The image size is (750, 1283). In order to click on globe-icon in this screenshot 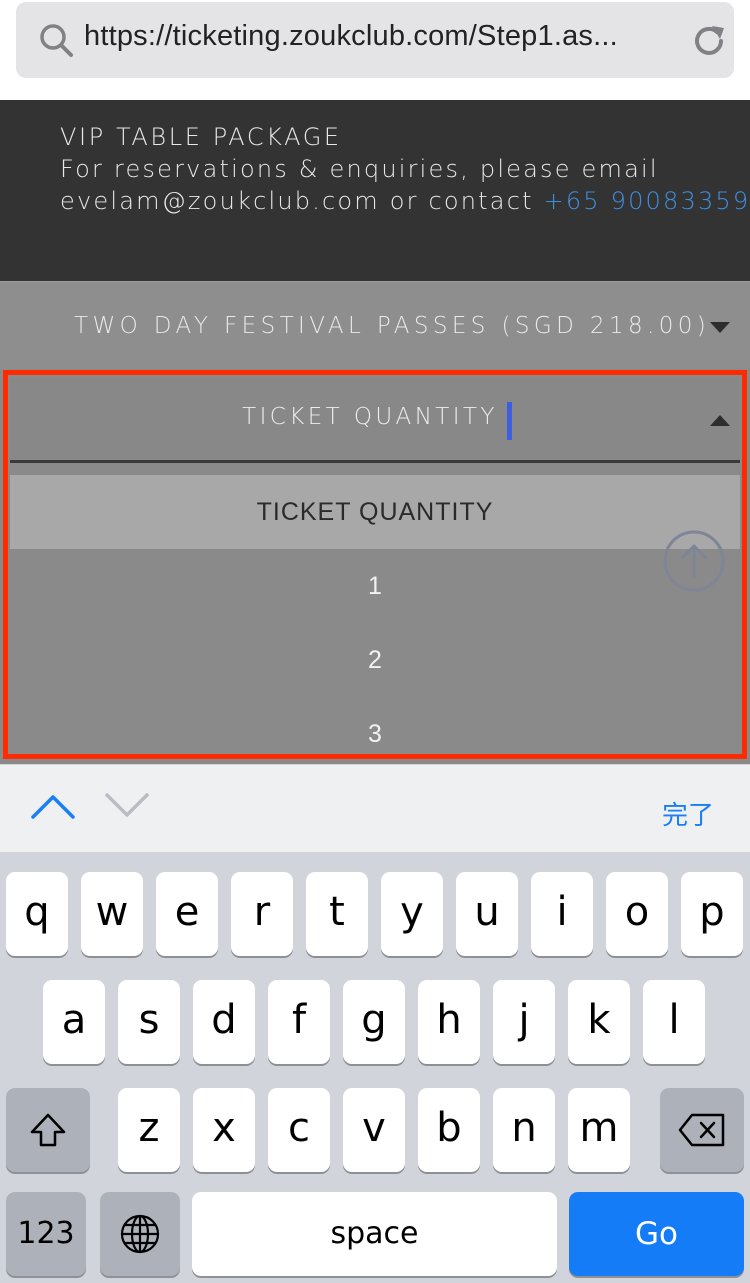, I will do `click(140, 1234)`.